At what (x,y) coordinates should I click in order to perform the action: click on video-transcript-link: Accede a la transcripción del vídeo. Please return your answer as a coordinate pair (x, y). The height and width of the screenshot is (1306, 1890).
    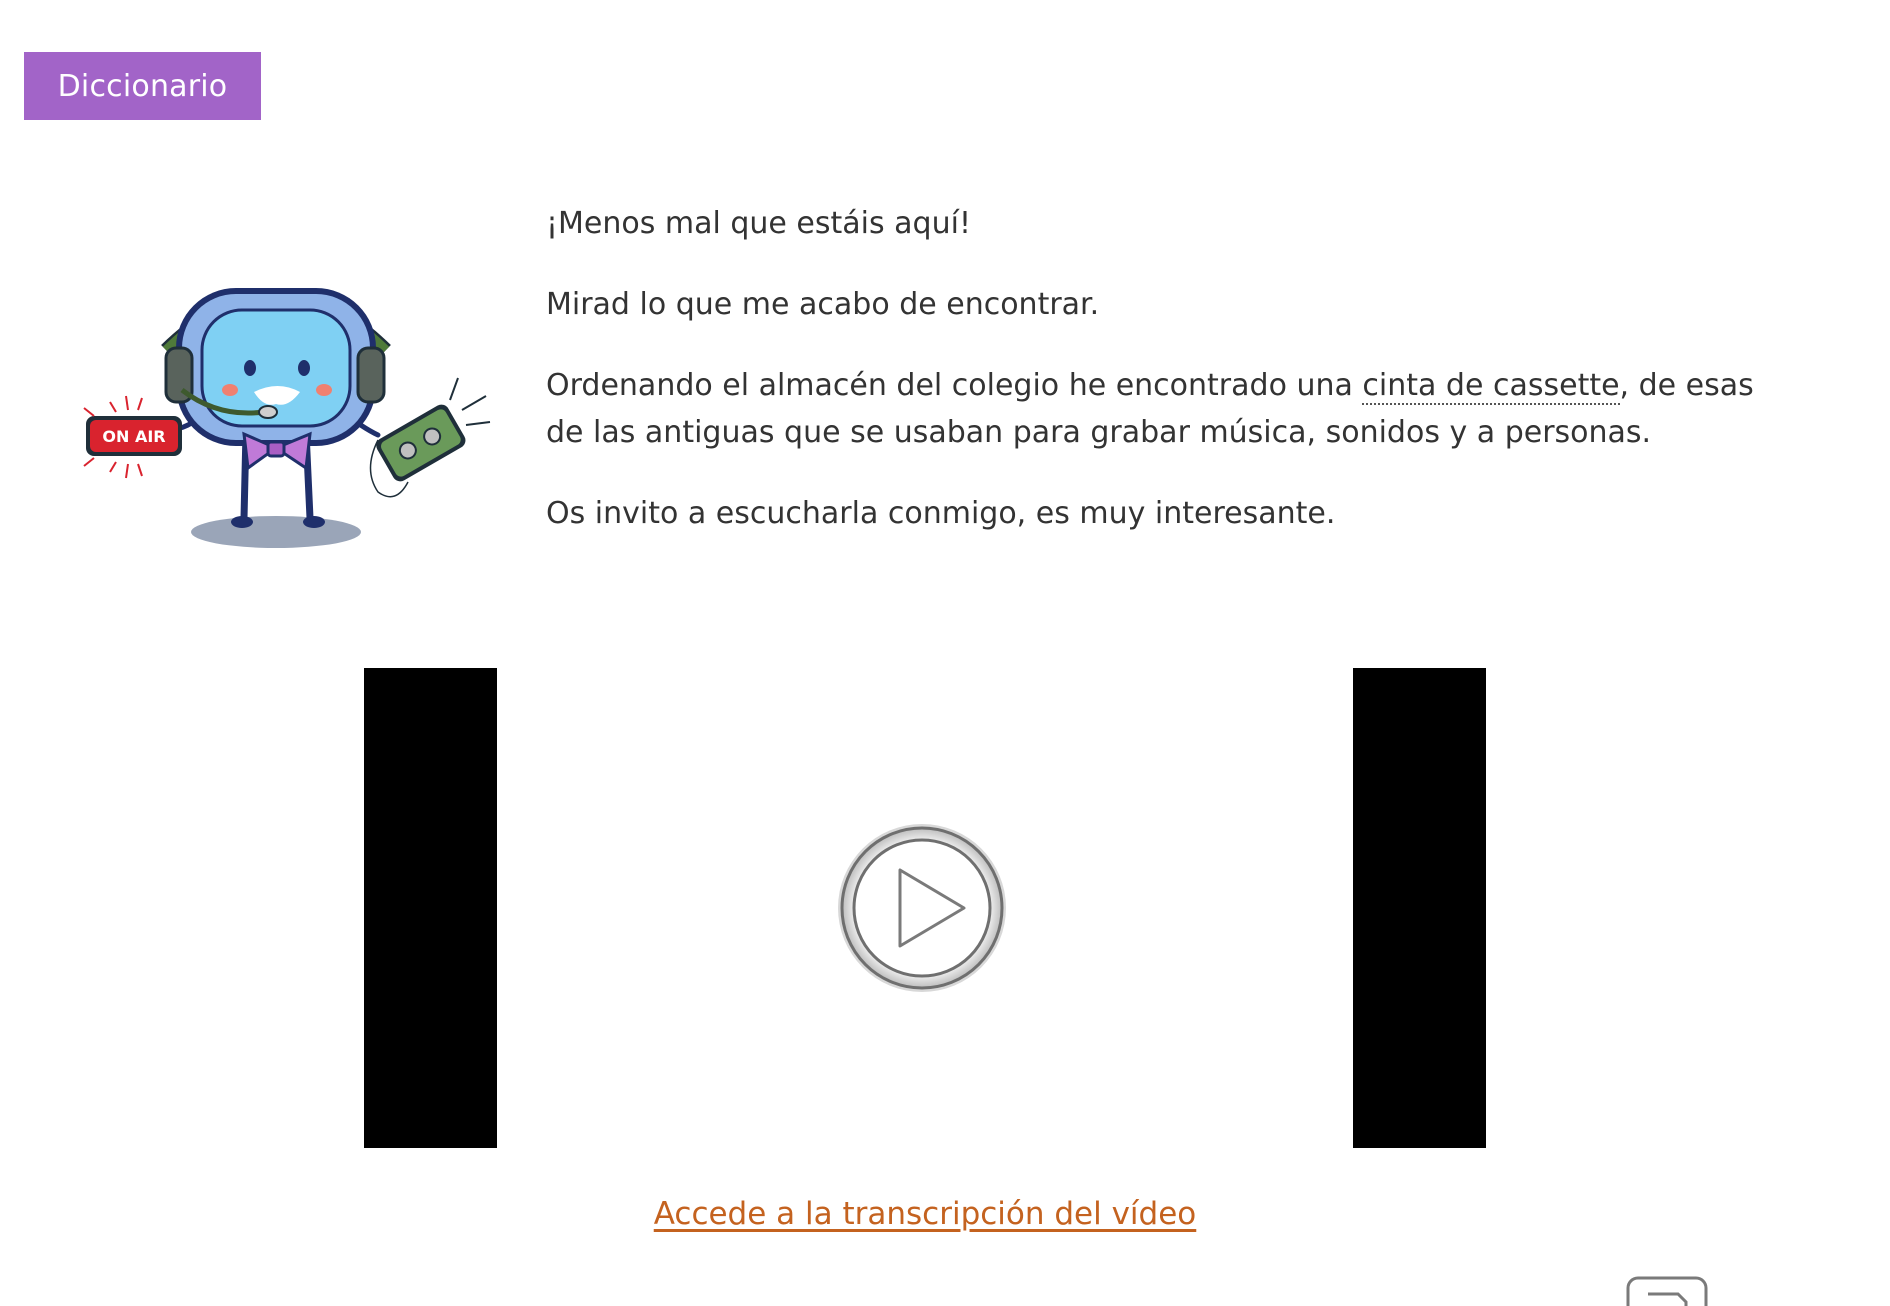
    Looking at the image, I should click on (925, 1214).